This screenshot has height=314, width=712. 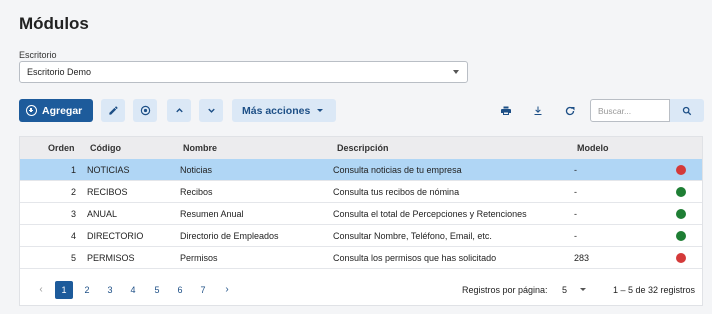 What do you see at coordinates (180, 290) in the screenshot?
I see `page-button-6: 6` at bounding box center [180, 290].